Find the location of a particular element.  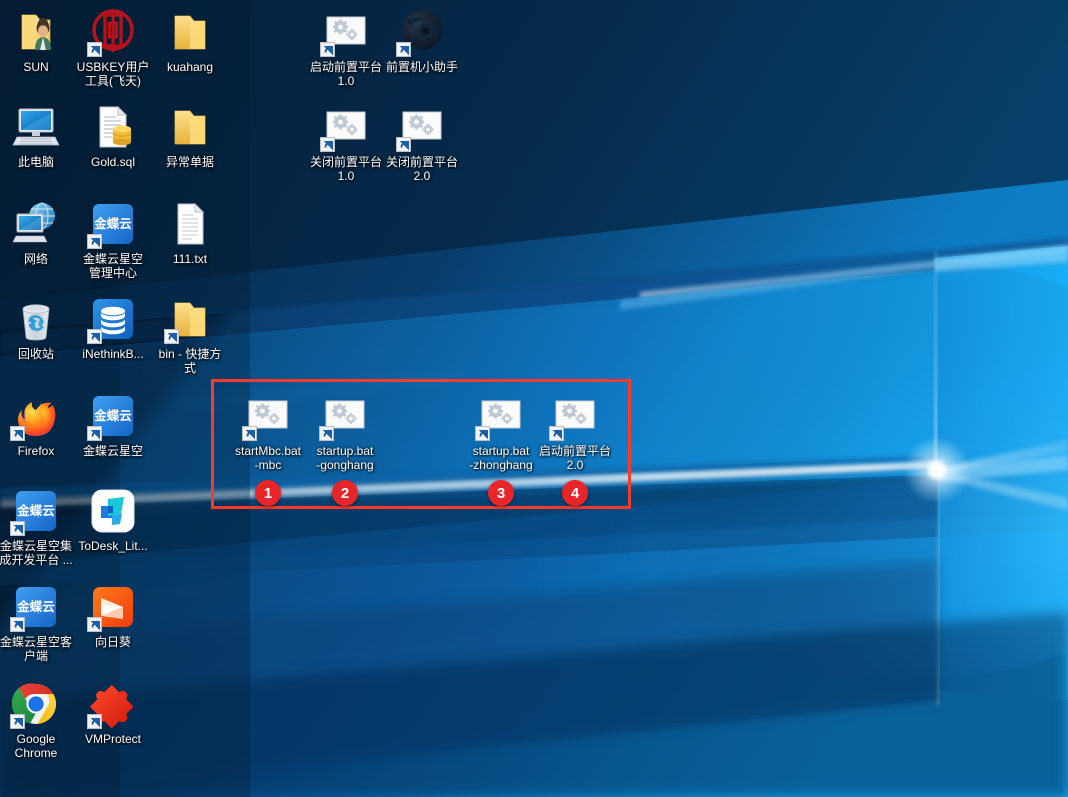

desktop-icon-label: 金蝶云星空 is located at coordinates (112, 451).